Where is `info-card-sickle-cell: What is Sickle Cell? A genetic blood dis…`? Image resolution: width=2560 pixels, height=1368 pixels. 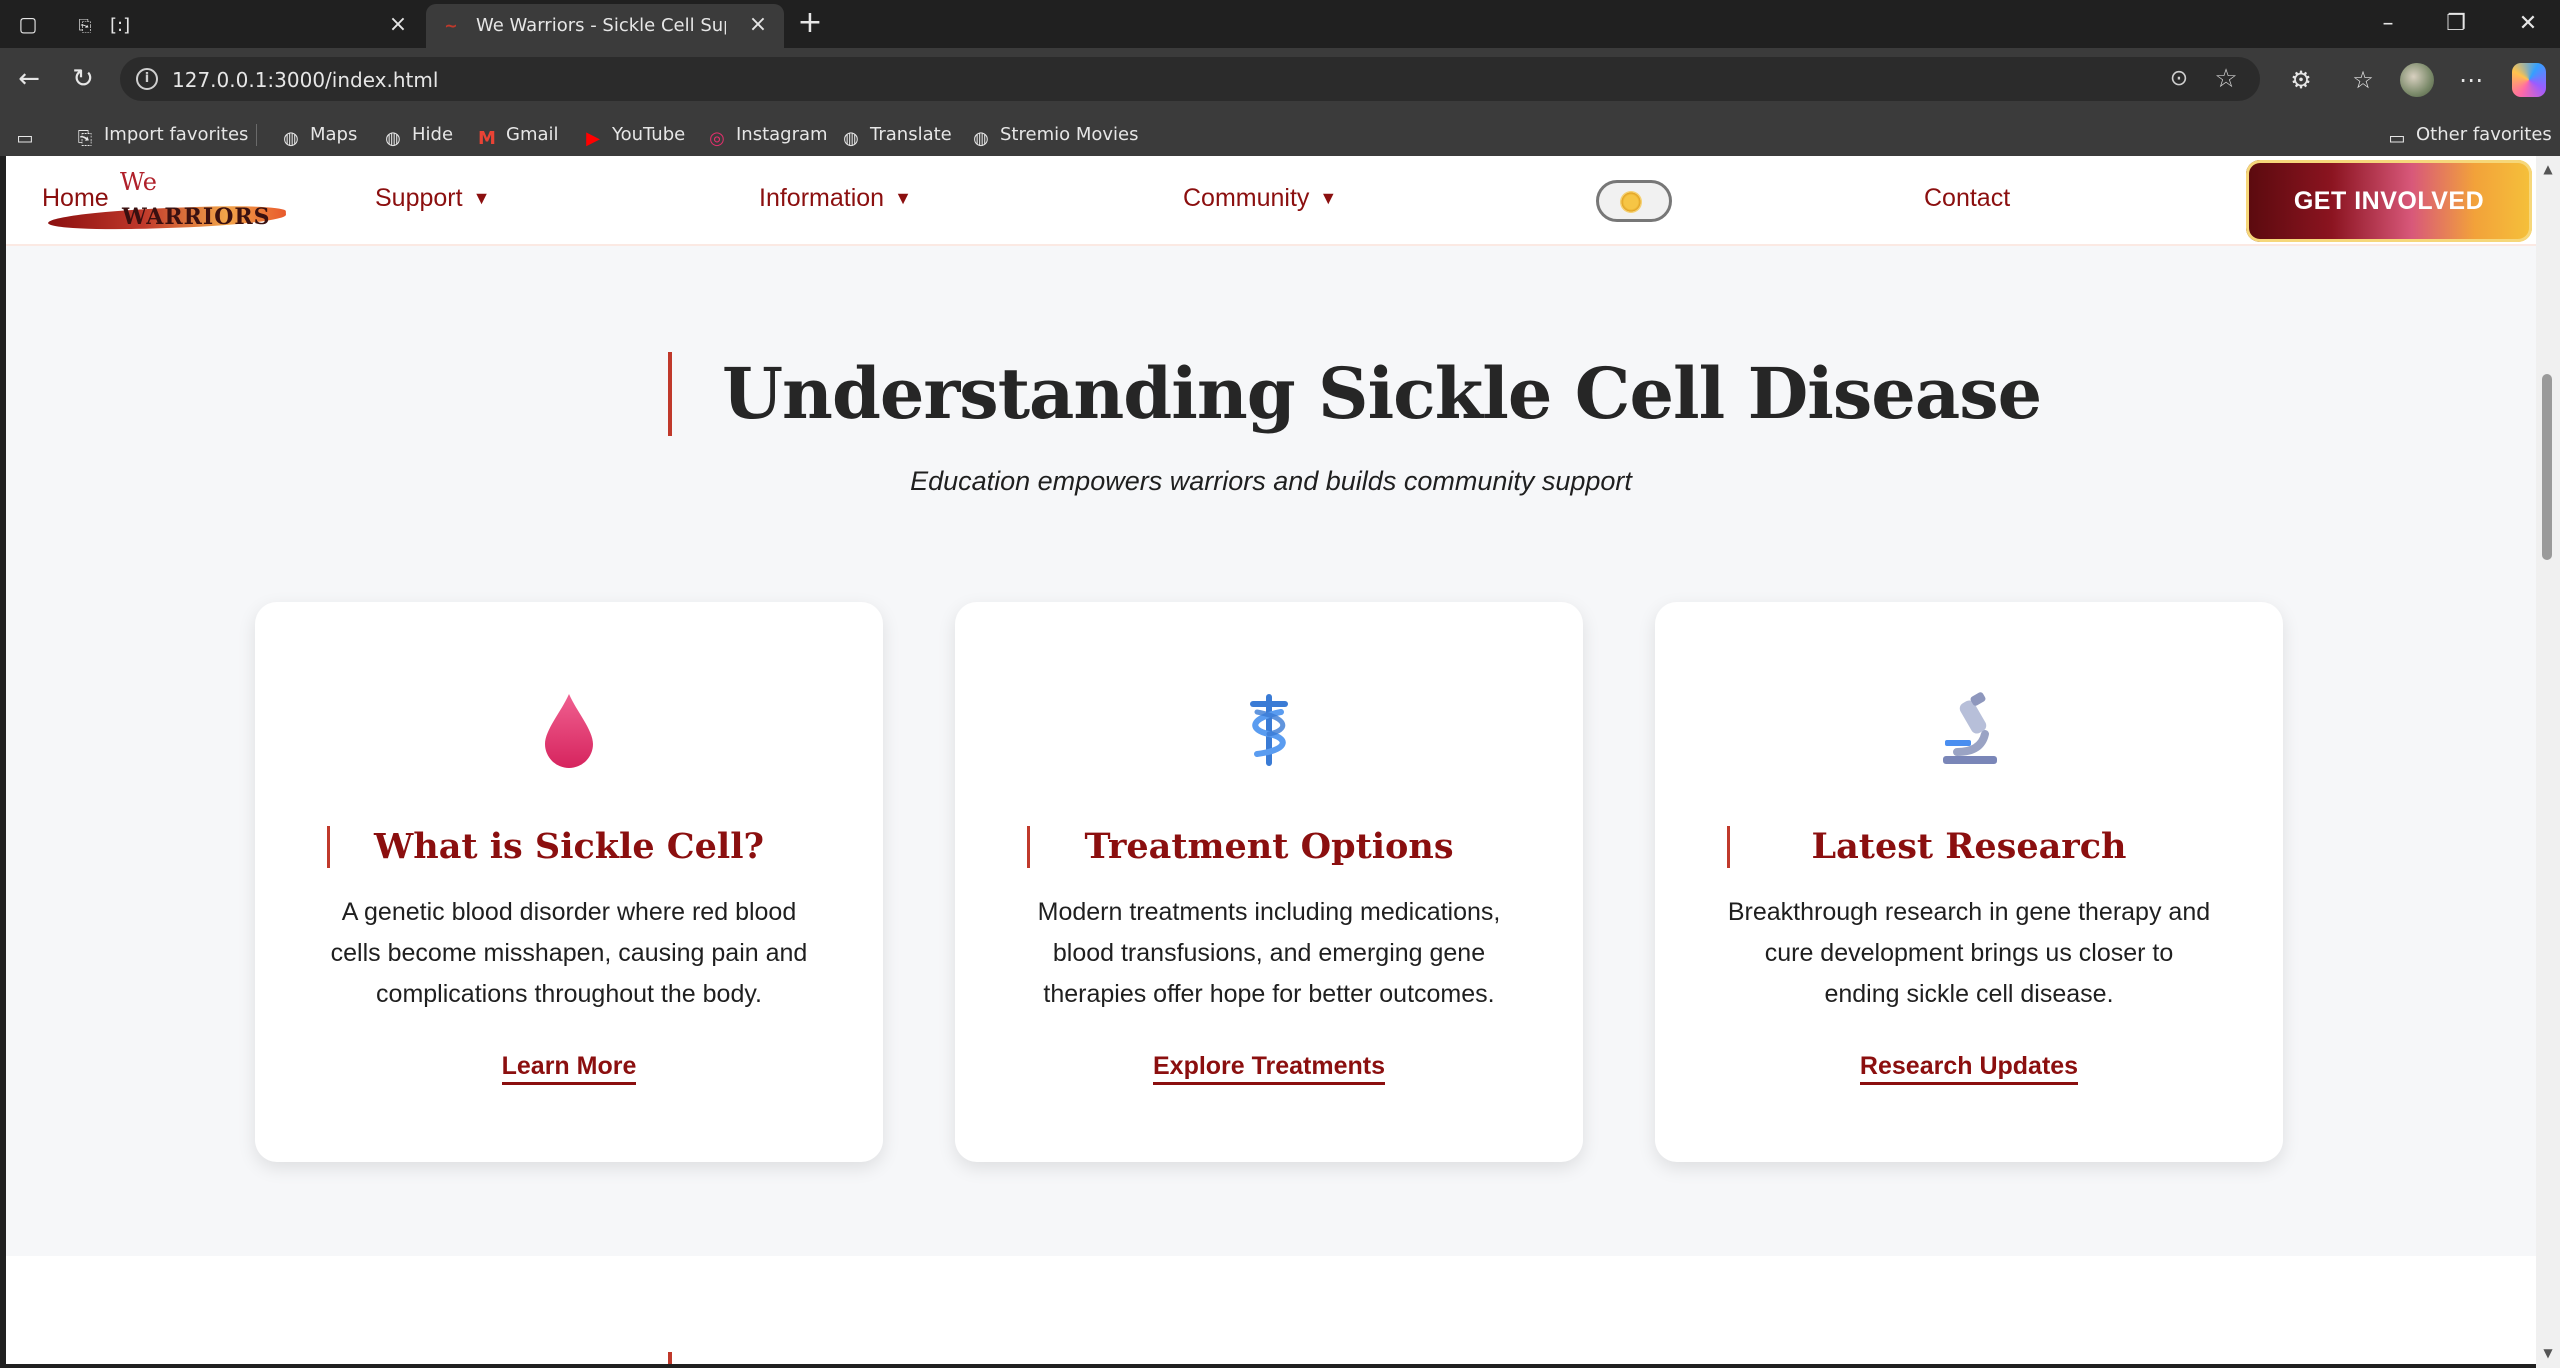 info-card-sickle-cell: What is Sickle Cell? A genetic blood dis… is located at coordinates (569, 882).